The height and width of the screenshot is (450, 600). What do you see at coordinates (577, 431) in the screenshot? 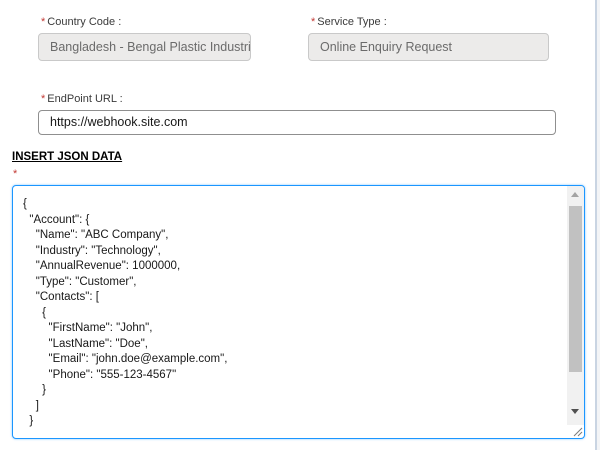
I see `resize-grip-icon` at bounding box center [577, 431].